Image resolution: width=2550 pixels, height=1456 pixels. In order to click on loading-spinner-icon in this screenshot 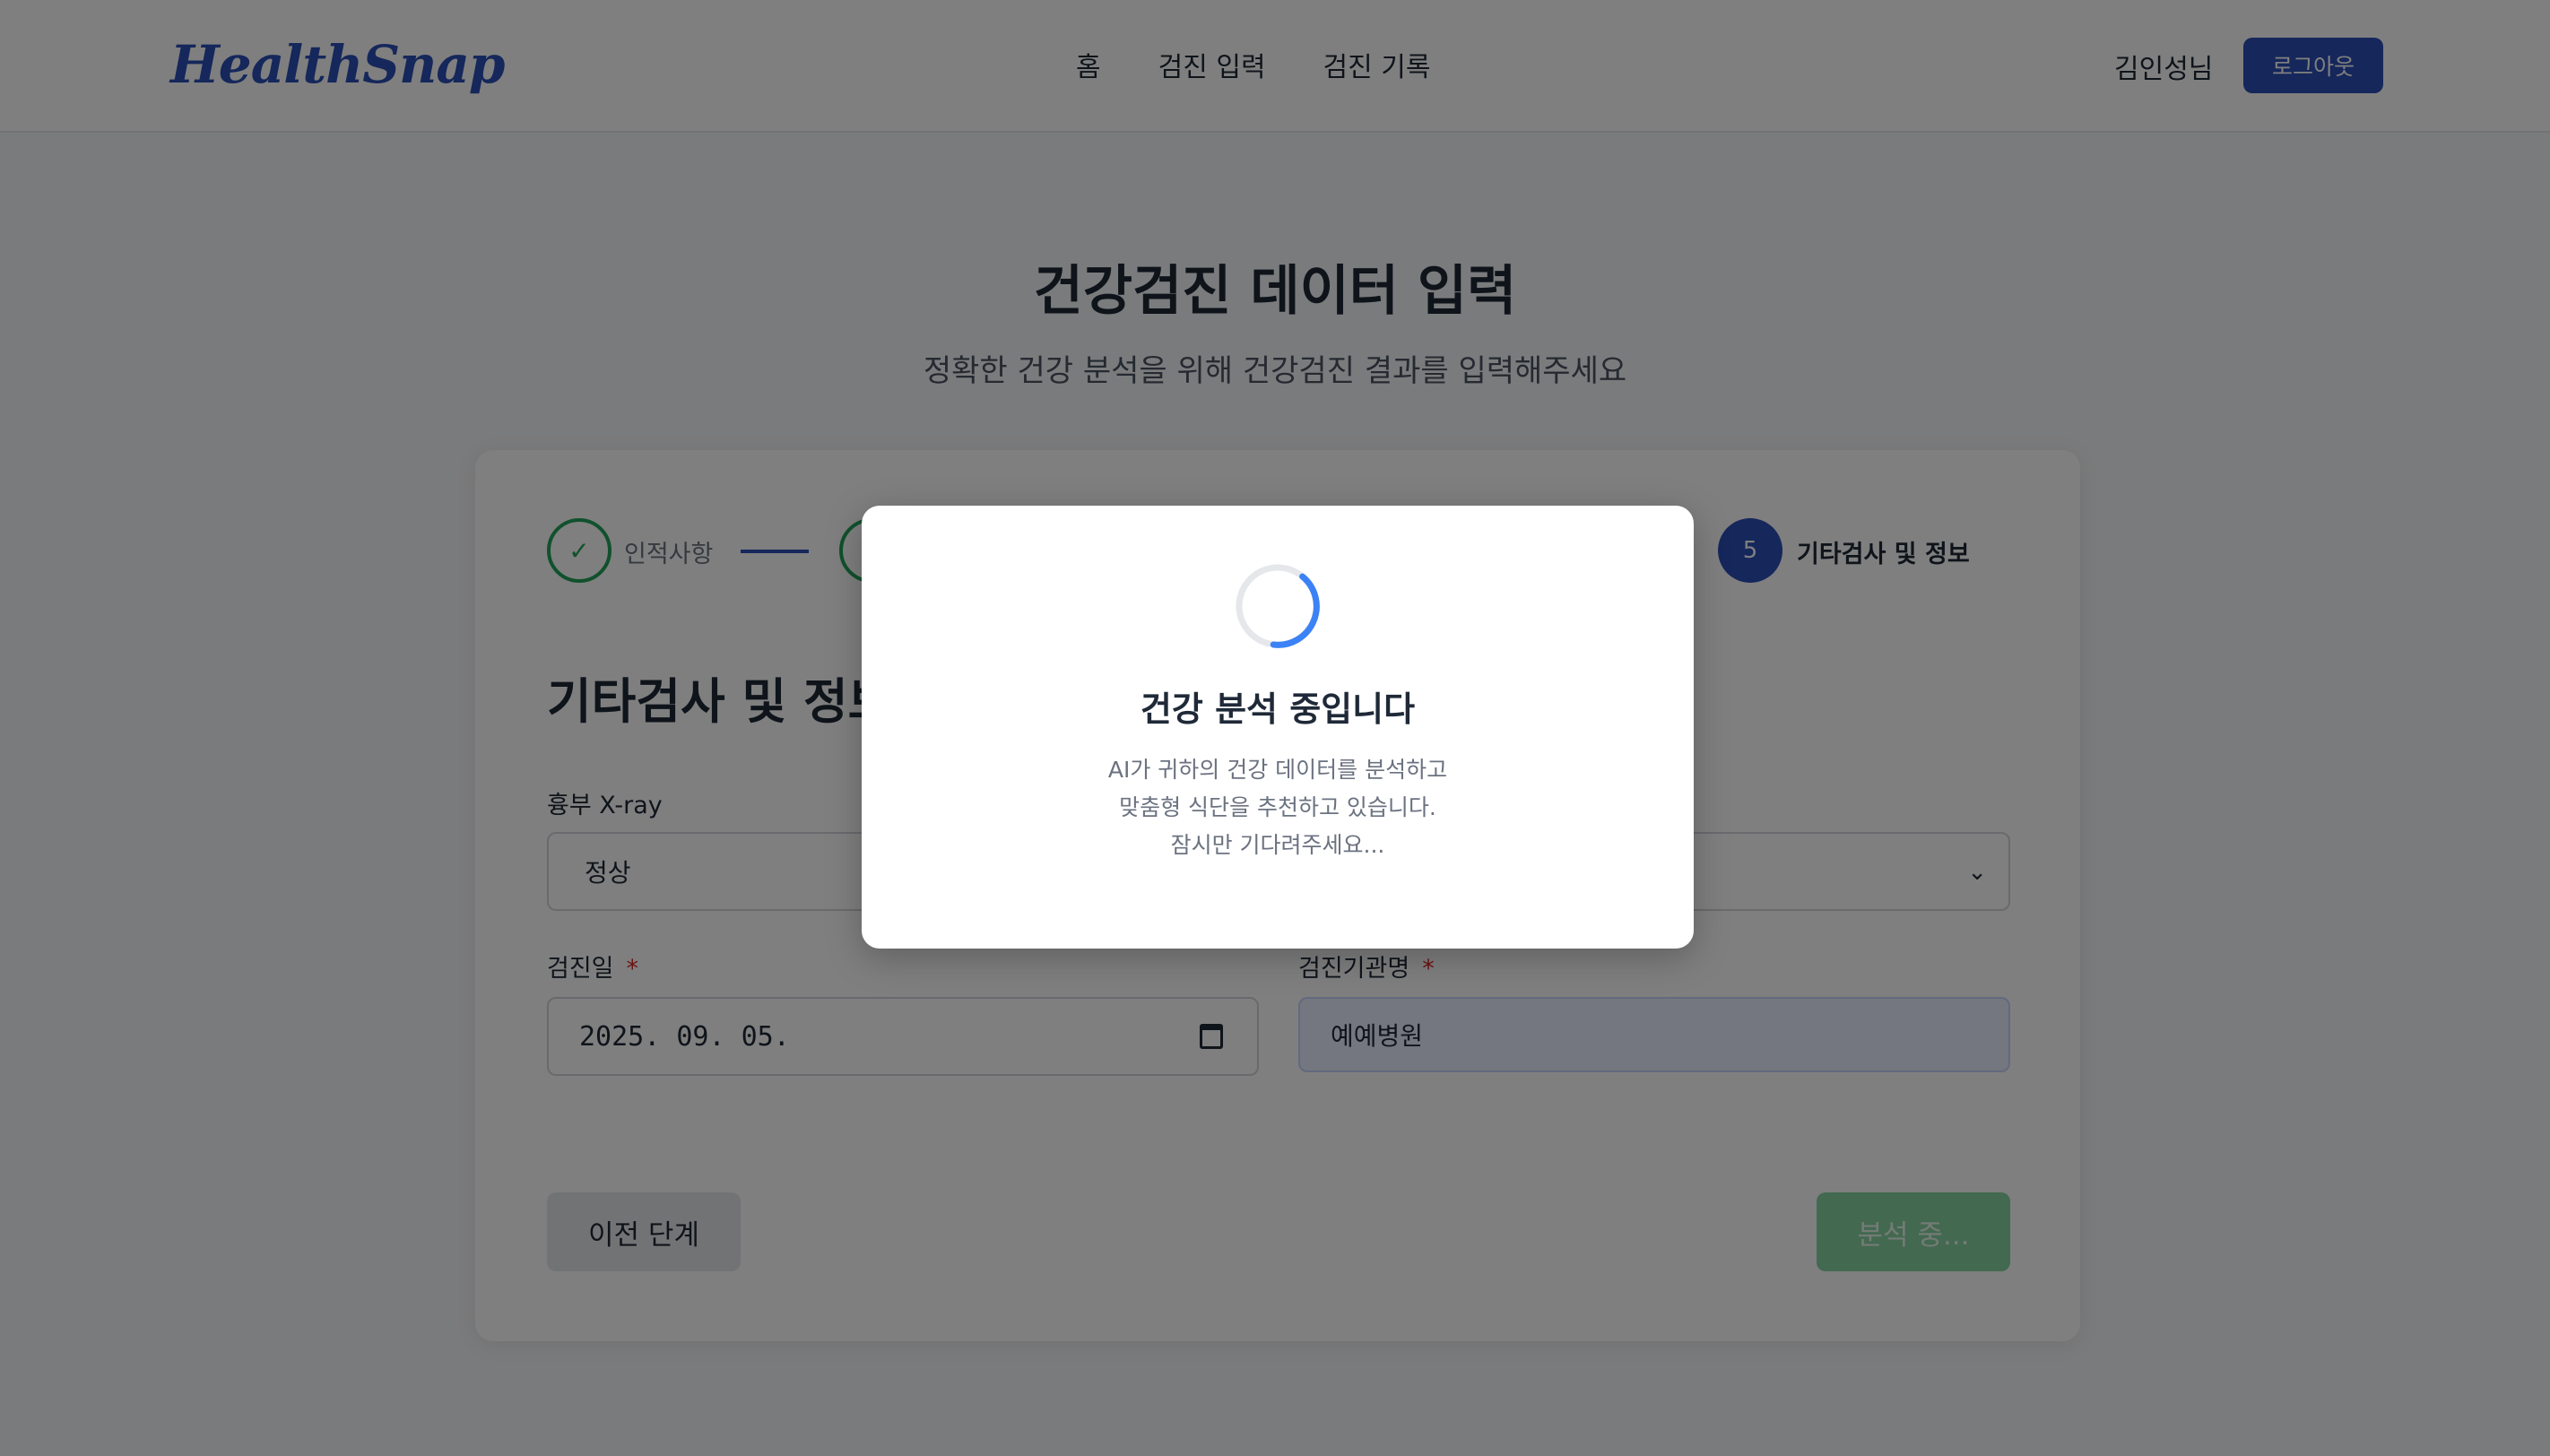, I will do `click(1278, 606)`.